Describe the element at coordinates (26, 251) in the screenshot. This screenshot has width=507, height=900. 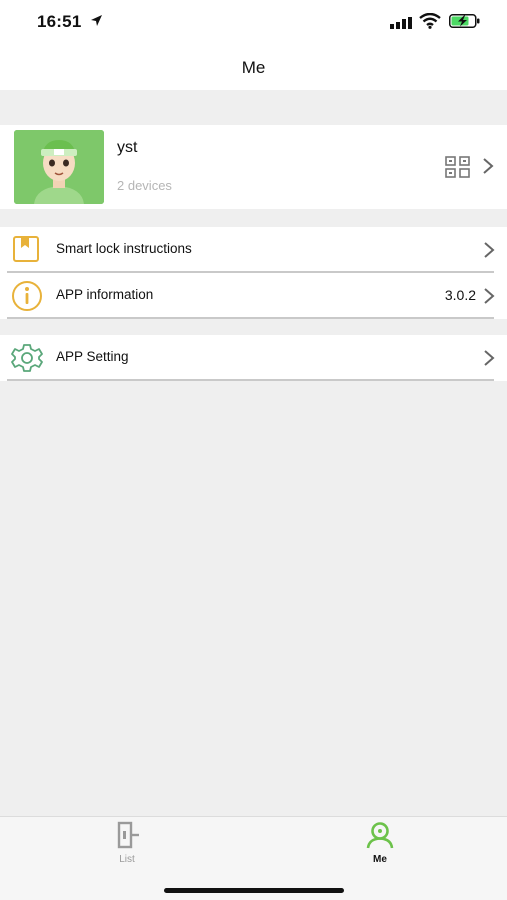
I see `bookmark-book-icon` at that location.